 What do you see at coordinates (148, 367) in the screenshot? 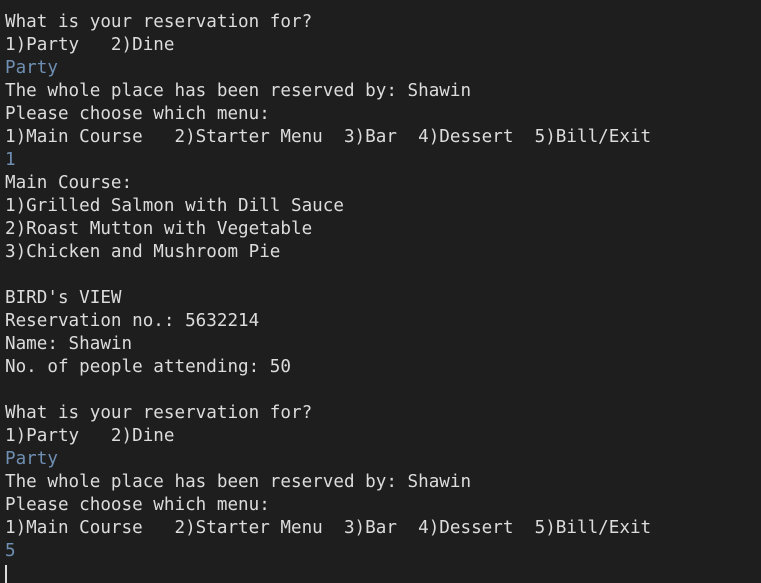
I see `console-line: No. of people attending: 50` at bounding box center [148, 367].